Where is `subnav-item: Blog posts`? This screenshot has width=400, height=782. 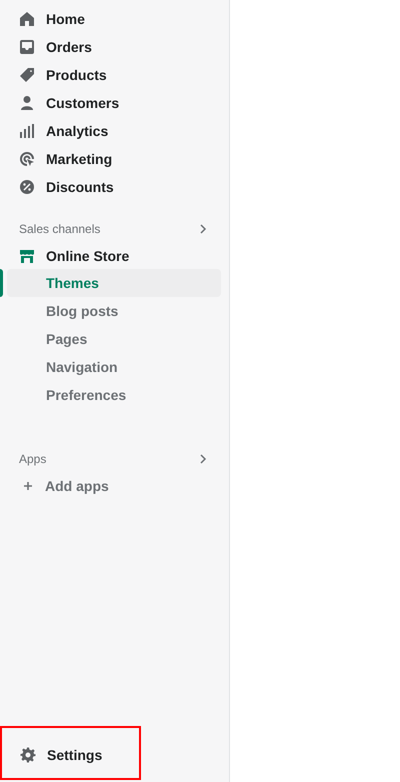 subnav-item: Blog posts is located at coordinates (114, 311).